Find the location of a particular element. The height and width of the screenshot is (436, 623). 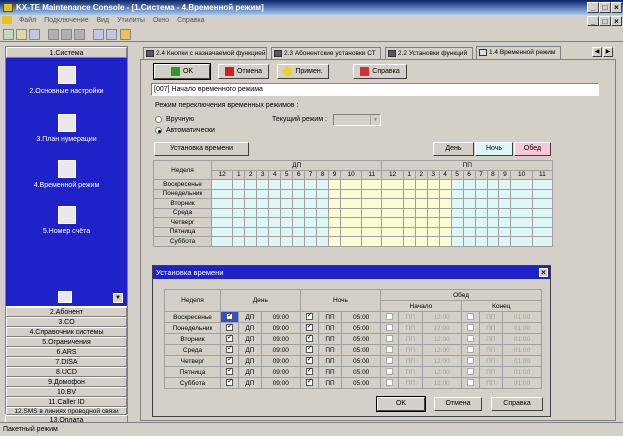

lunch-end-time: 01:00 is located at coordinates (522, 350).